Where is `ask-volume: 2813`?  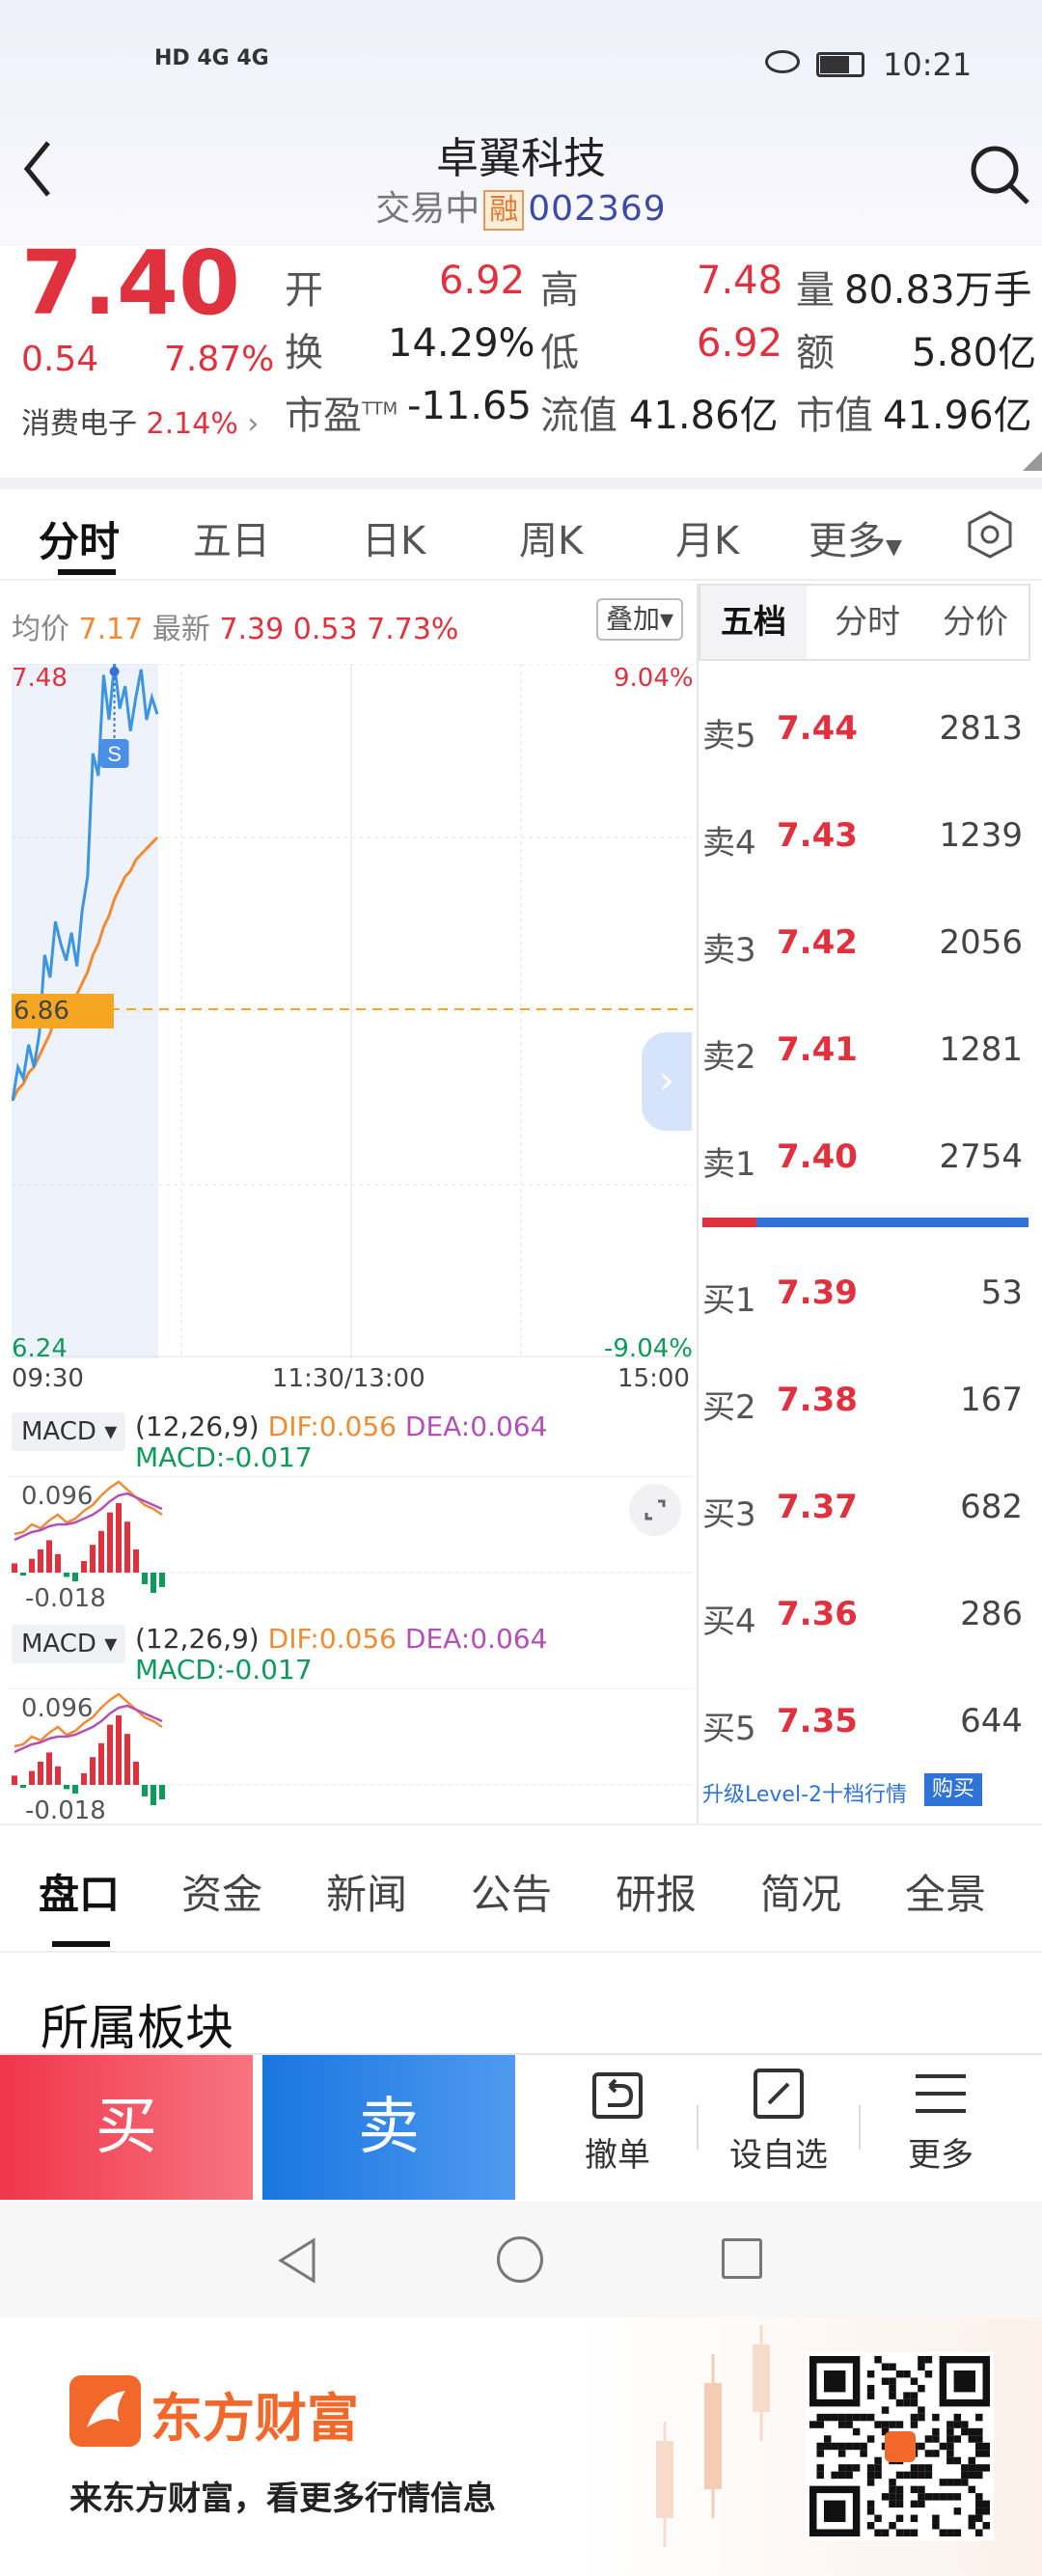 ask-volume: 2813 is located at coordinates (981, 729).